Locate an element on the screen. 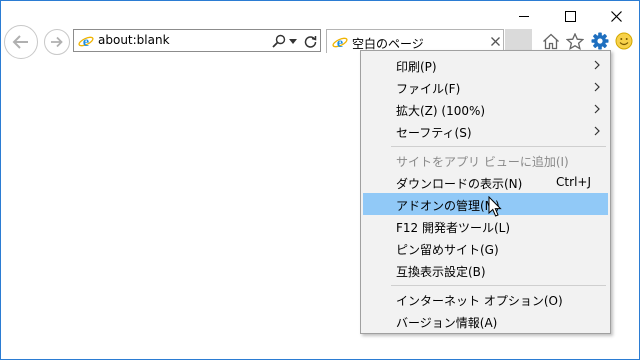 The height and width of the screenshot is (360, 640). url-text: about:blank is located at coordinates (134, 40).